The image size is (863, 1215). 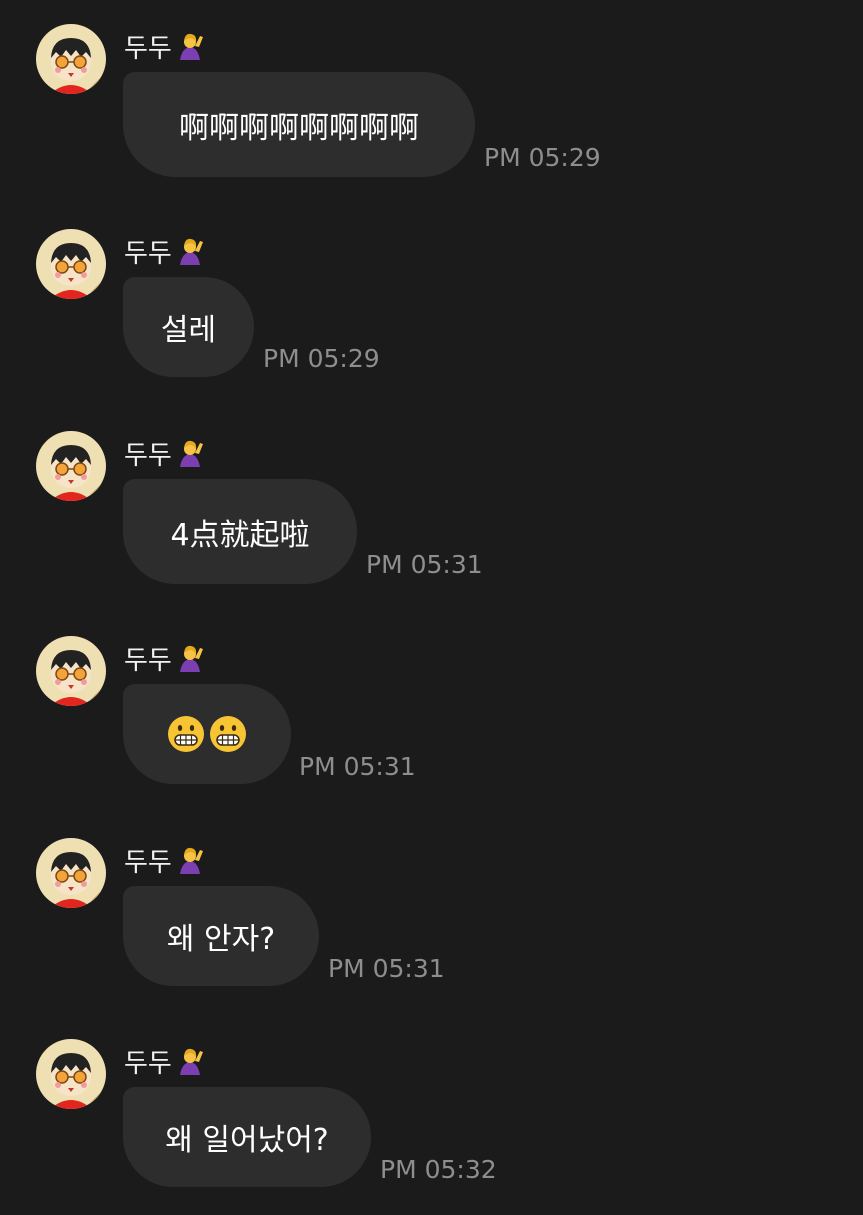 What do you see at coordinates (438, 1169) in the screenshot?
I see `message-time: PM 05:32` at bounding box center [438, 1169].